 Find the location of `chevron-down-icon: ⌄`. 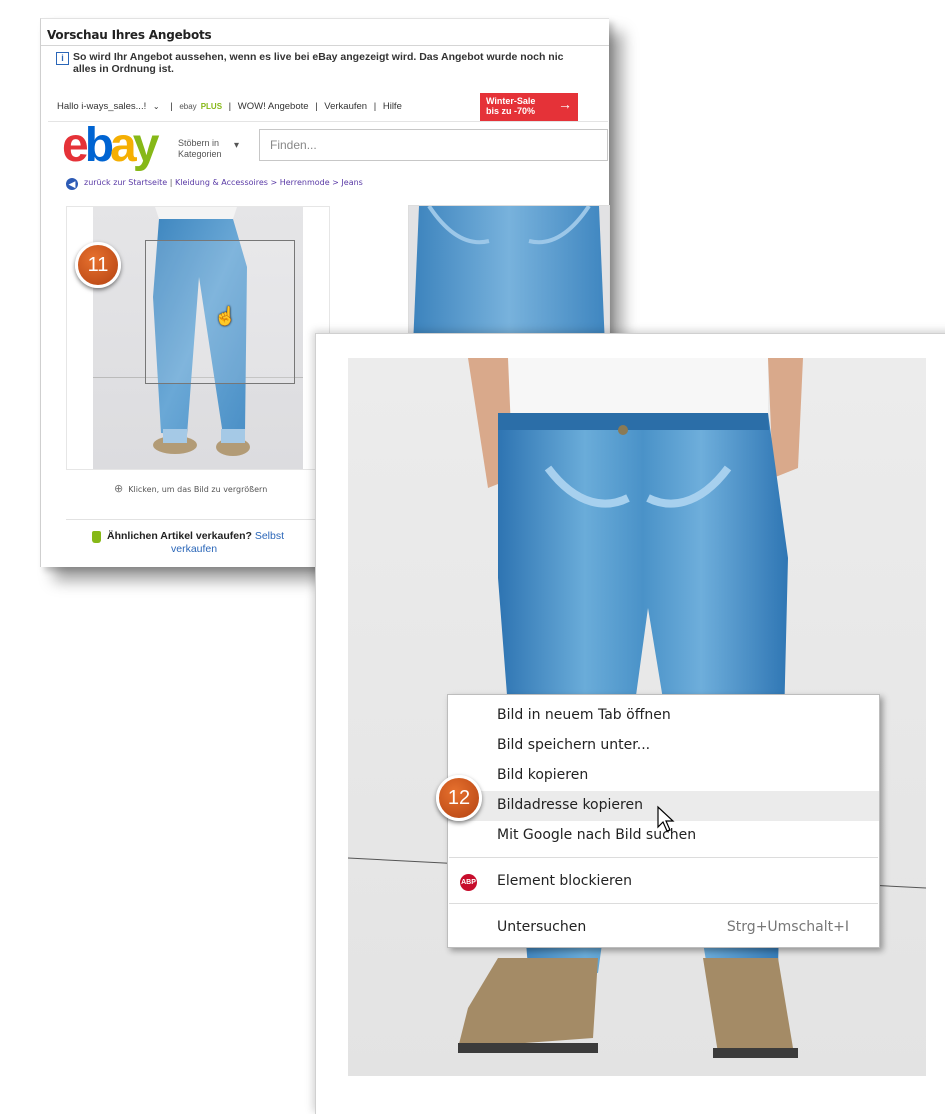

chevron-down-icon: ⌄ is located at coordinates (156, 106).